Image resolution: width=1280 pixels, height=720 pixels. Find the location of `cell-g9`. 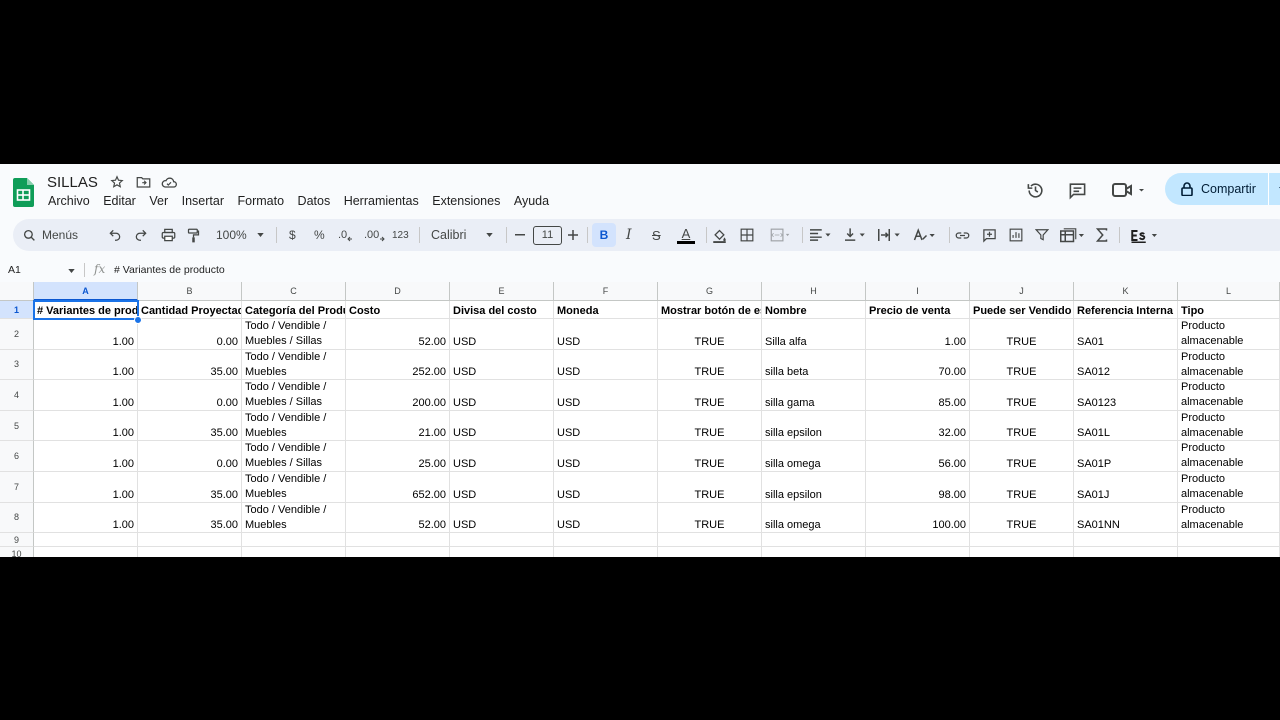

cell-g9 is located at coordinates (710, 540).